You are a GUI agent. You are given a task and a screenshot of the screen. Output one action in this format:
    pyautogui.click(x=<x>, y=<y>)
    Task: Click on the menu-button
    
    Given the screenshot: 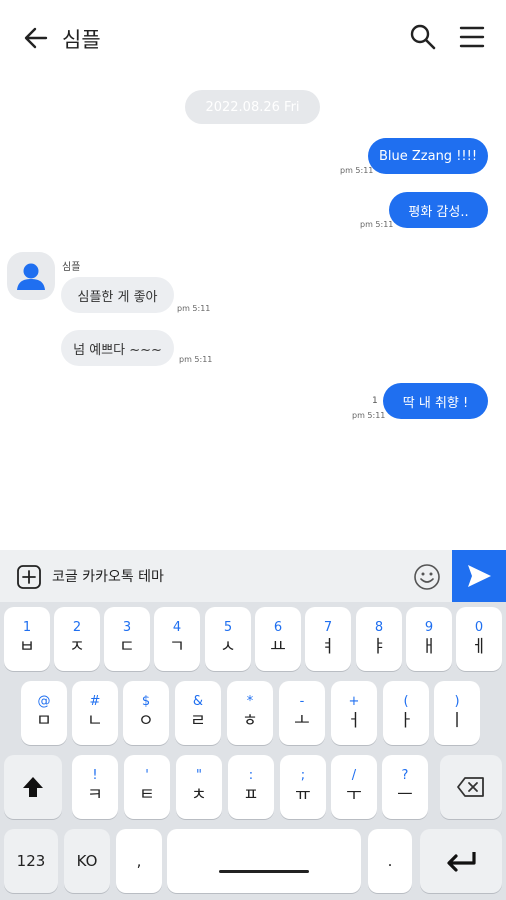 What is the action you would take?
    pyautogui.click(x=472, y=37)
    